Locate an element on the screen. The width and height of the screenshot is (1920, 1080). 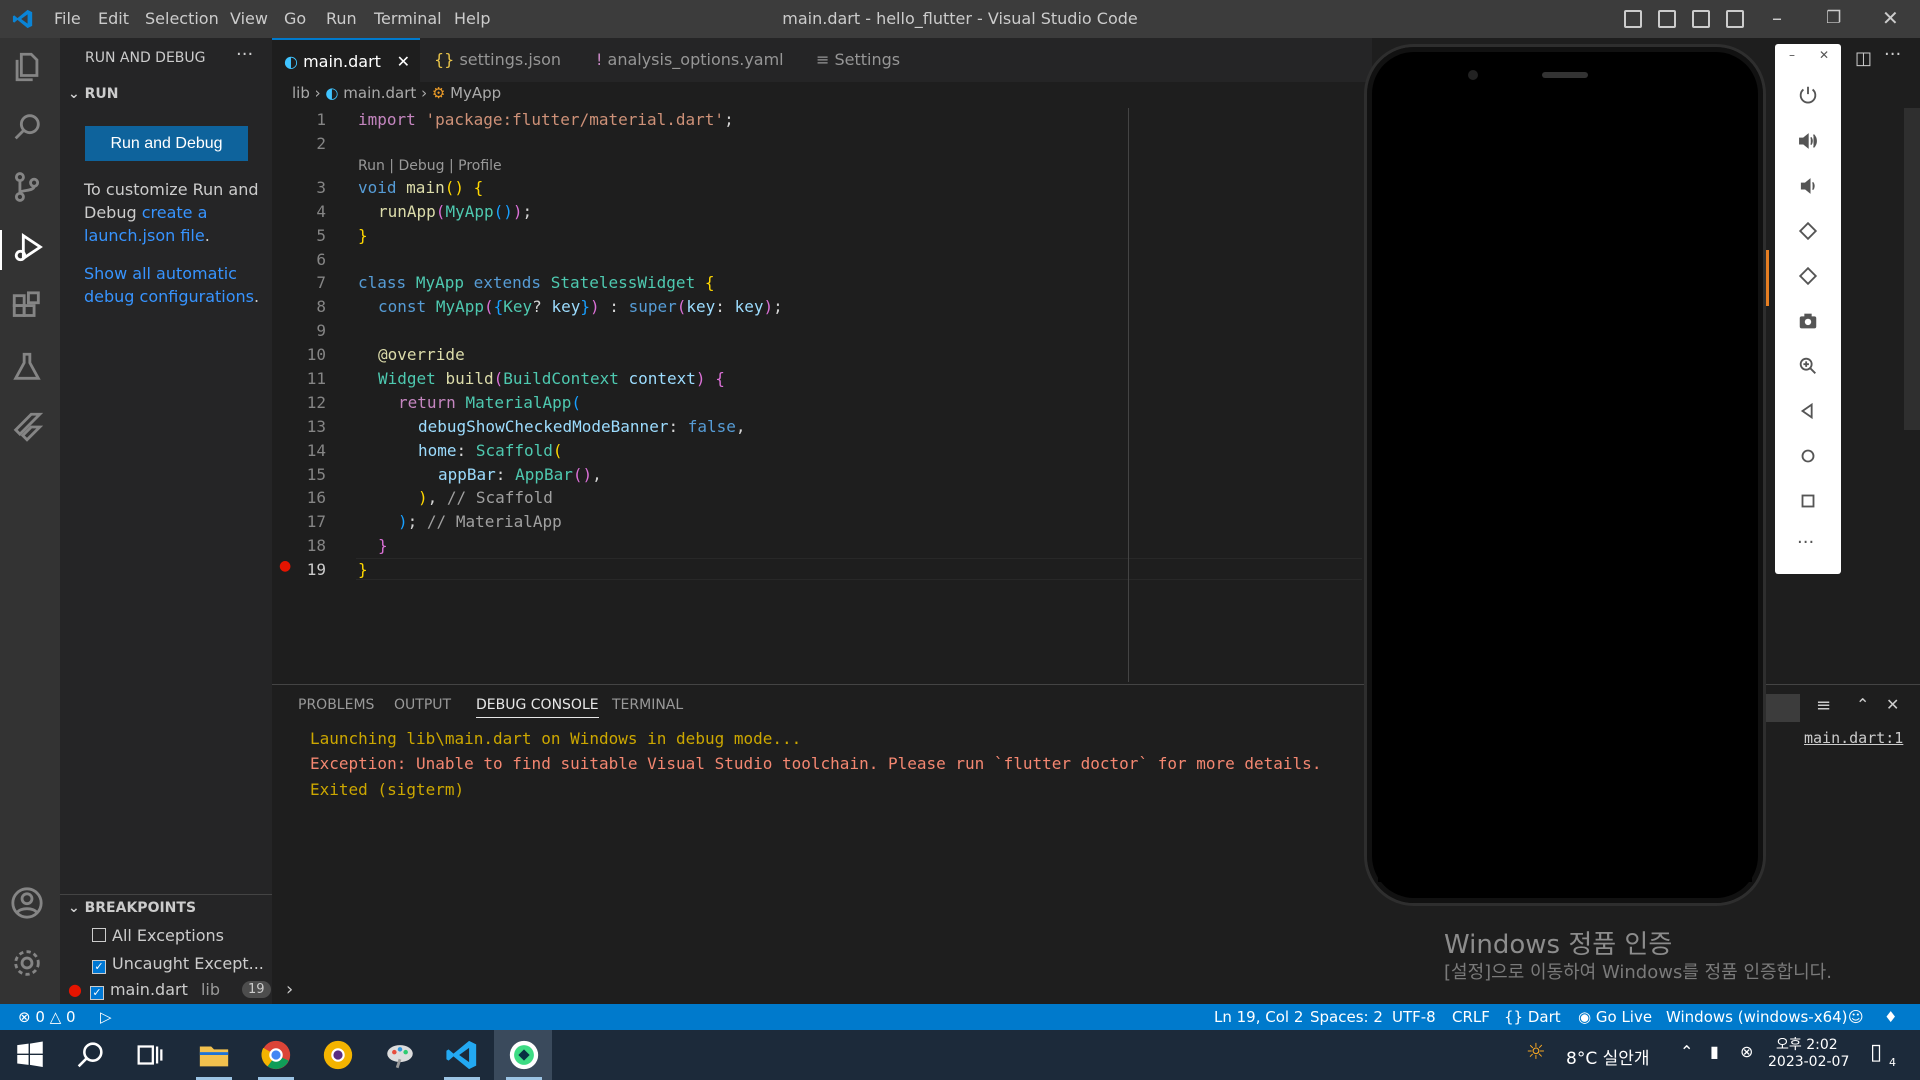
chrome-canary-icon is located at coordinates (338, 1055).